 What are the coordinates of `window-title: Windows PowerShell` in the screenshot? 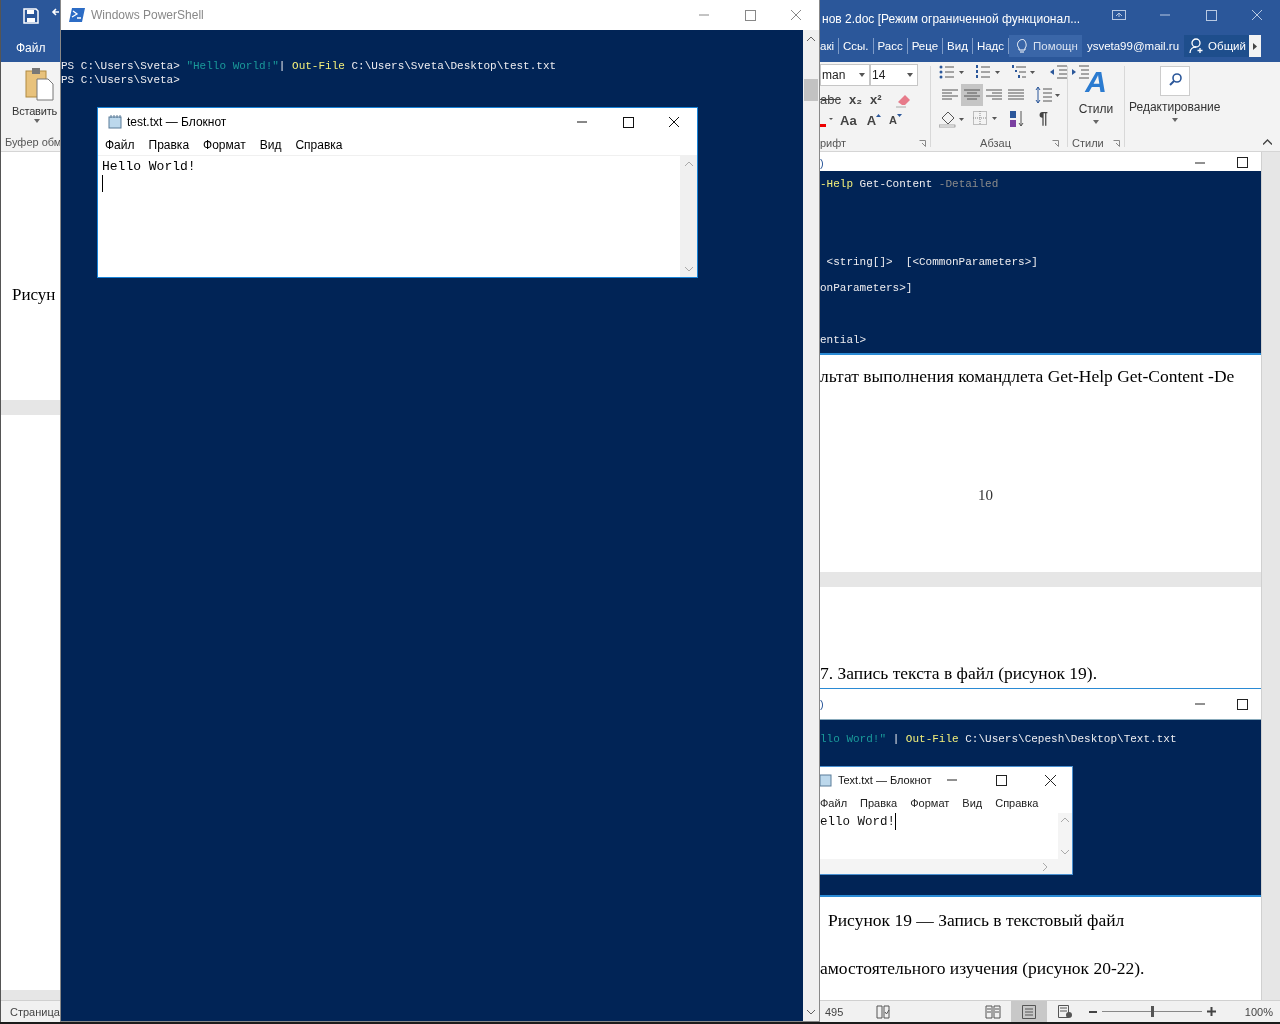 It's located at (147, 15).